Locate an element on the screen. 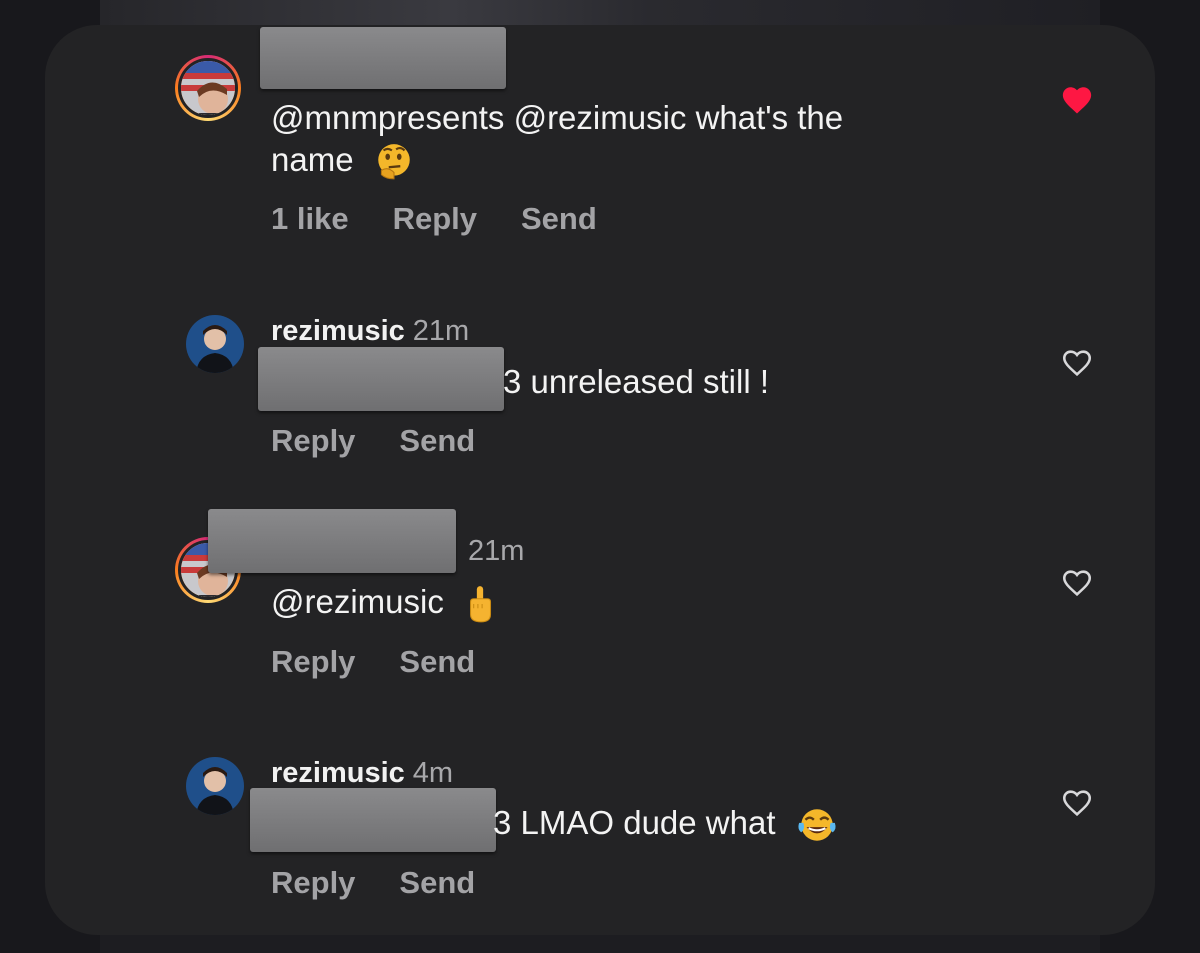 Image resolution: width=1200 pixels, height=953 pixels. username: rezimusic 21m is located at coordinates (370, 331).